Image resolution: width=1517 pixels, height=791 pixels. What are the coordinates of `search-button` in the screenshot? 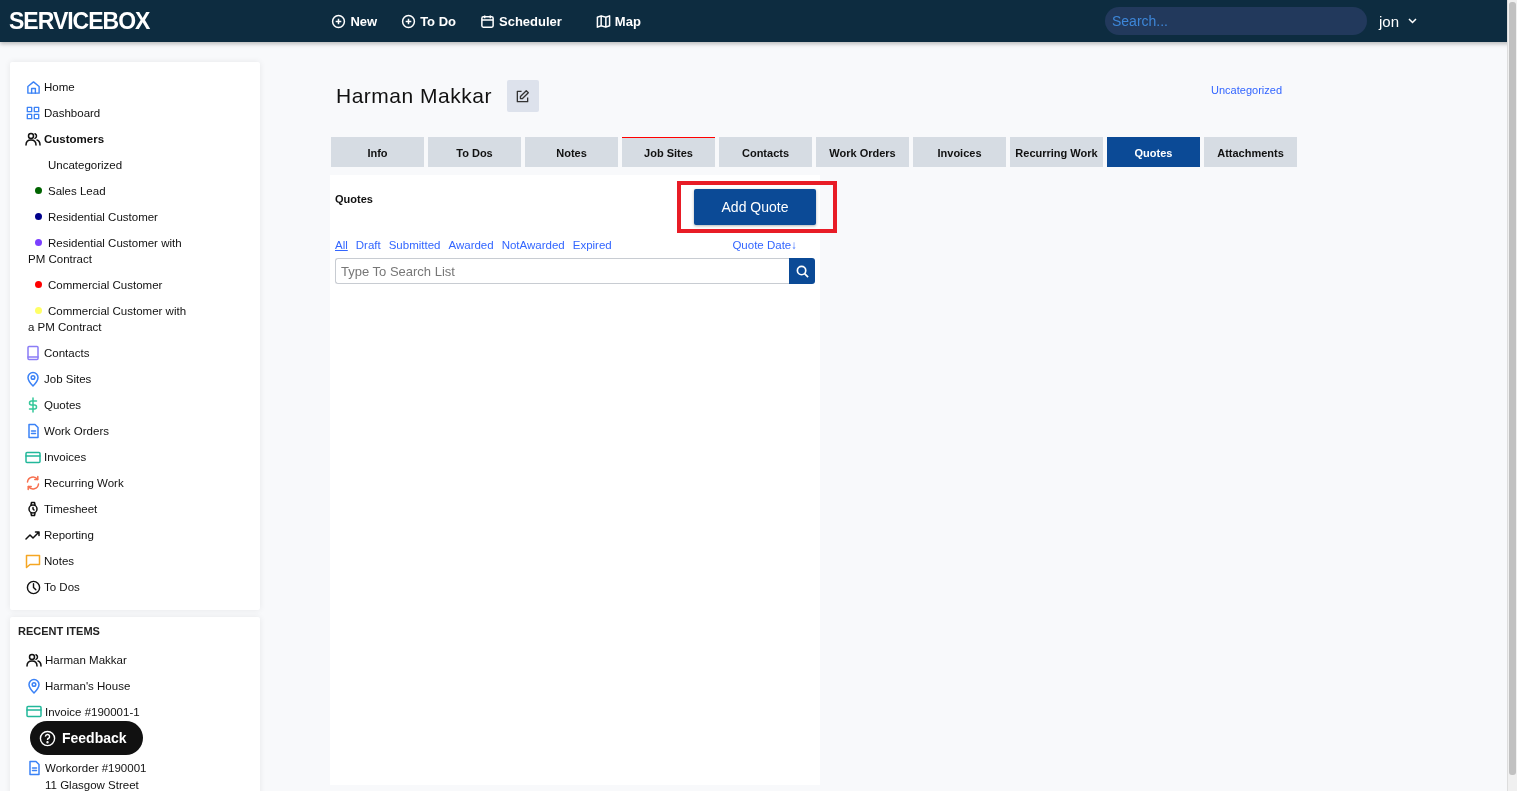 It's located at (802, 271).